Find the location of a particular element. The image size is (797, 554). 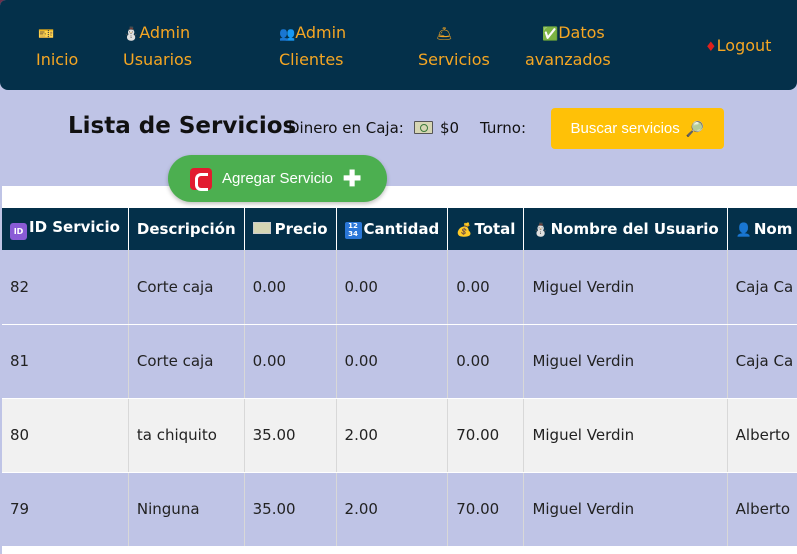

column-header-precio: Precio is located at coordinates (290, 229).